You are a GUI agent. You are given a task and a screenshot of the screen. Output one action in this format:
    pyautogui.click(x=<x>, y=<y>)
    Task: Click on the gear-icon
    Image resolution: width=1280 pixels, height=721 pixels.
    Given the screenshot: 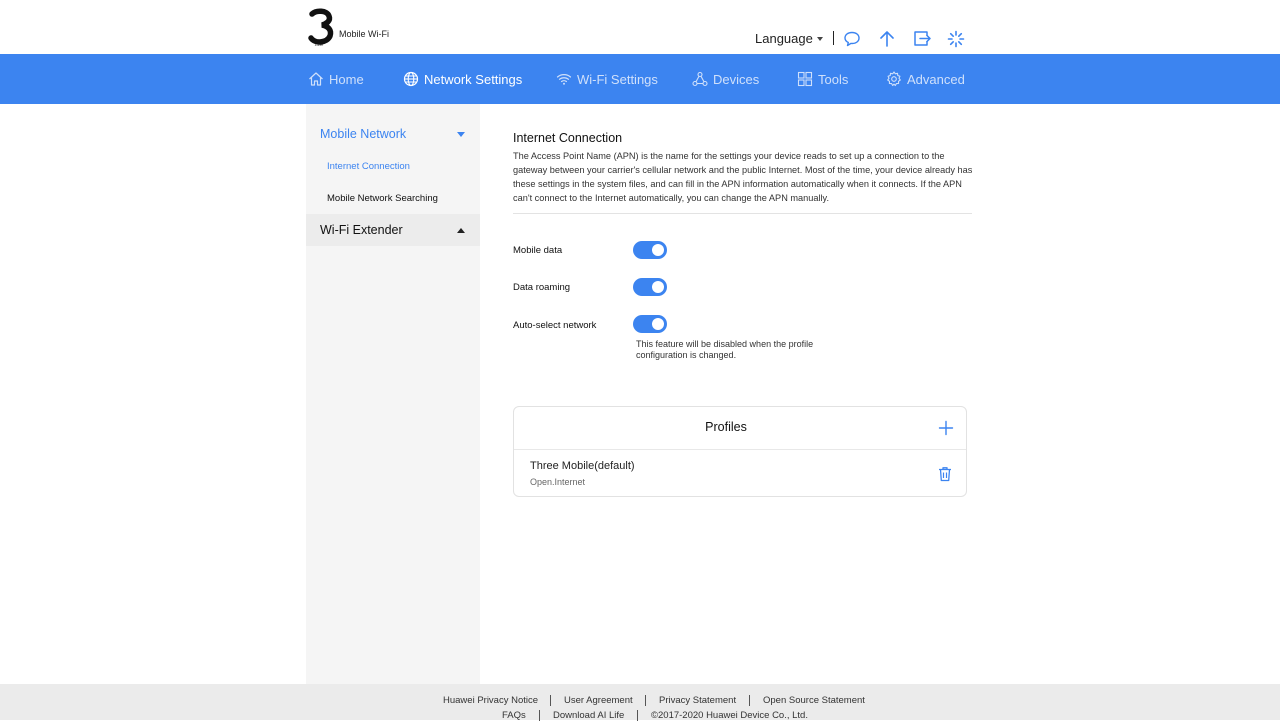 What is the action you would take?
    pyautogui.click(x=894, y=79)
    